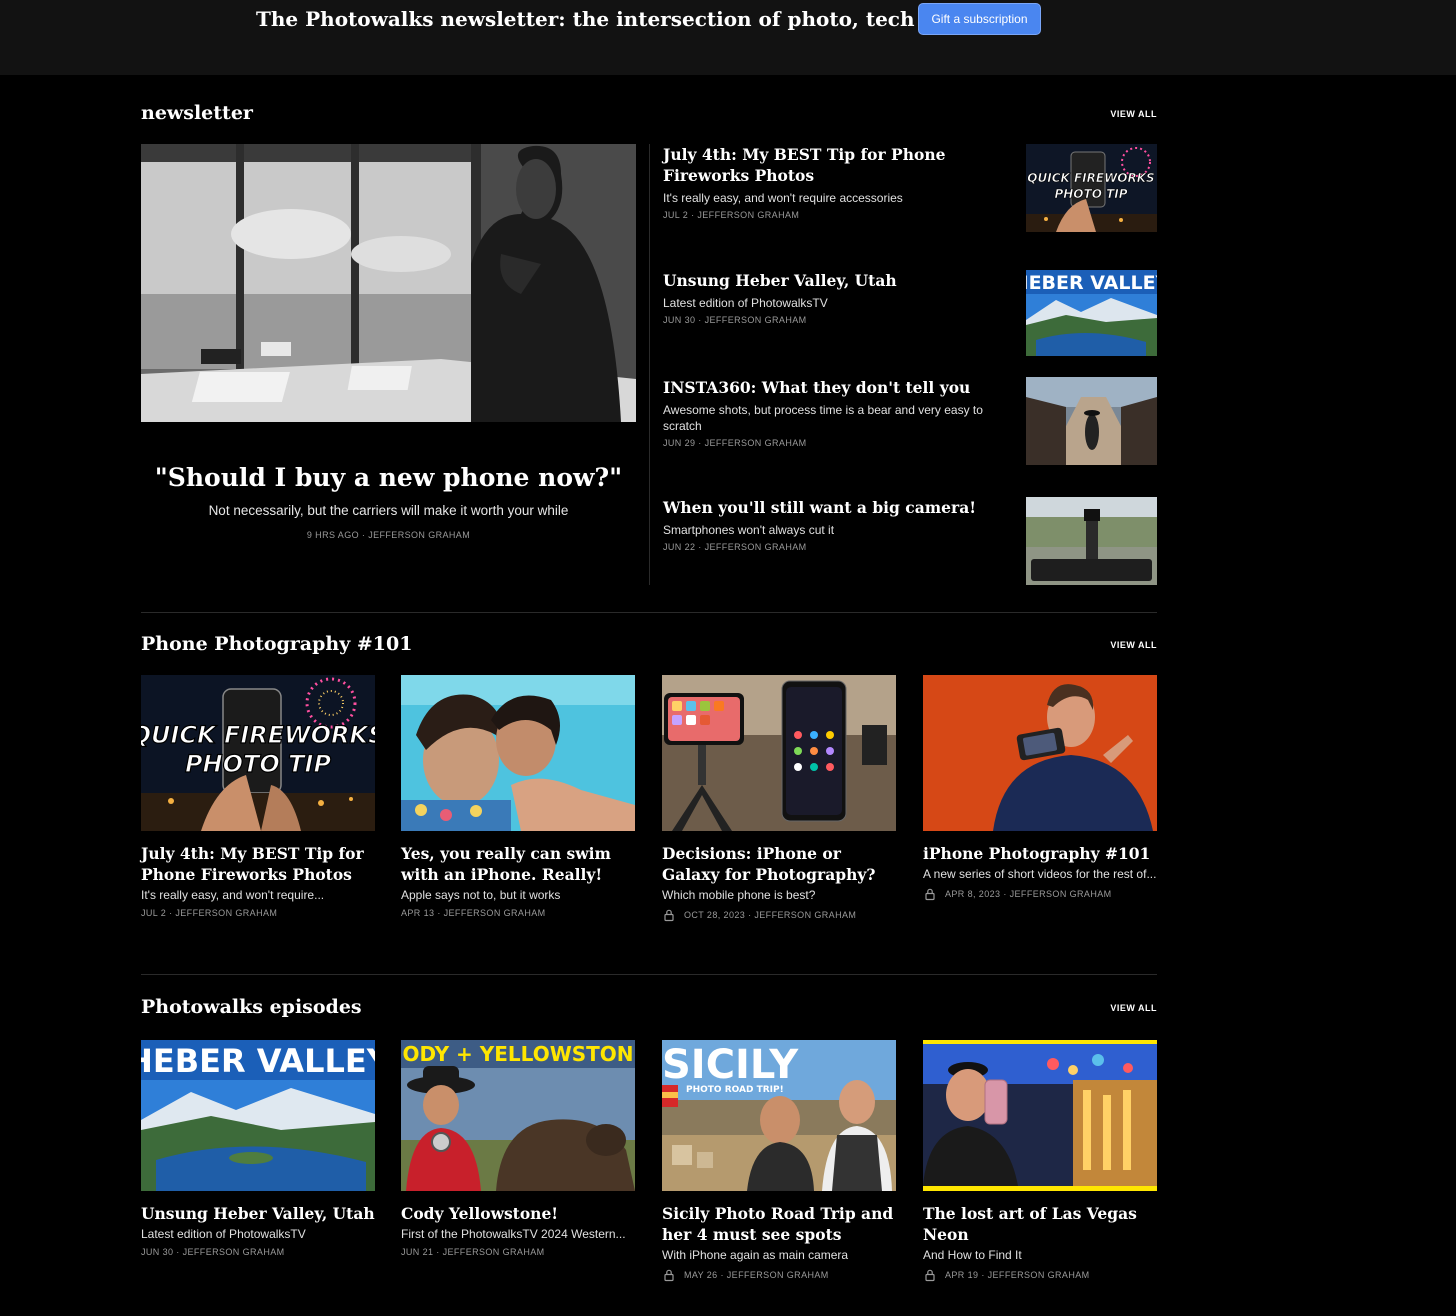  What do you see at coordinates (833, 507) in the screenshot?
I see `post-title: When you'll still want a big camera!` at bounding box center [833, 507].